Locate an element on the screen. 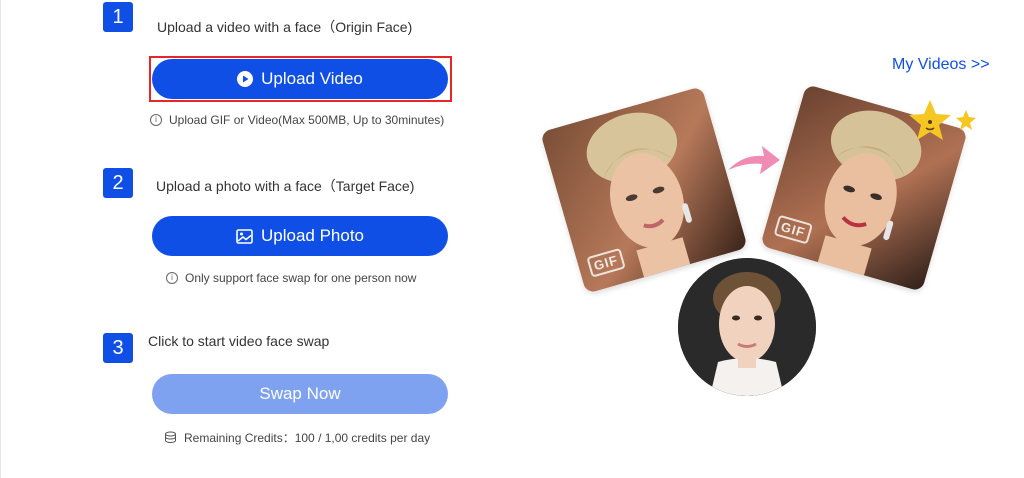  target-face-photo is located at coordinates (747, 327).